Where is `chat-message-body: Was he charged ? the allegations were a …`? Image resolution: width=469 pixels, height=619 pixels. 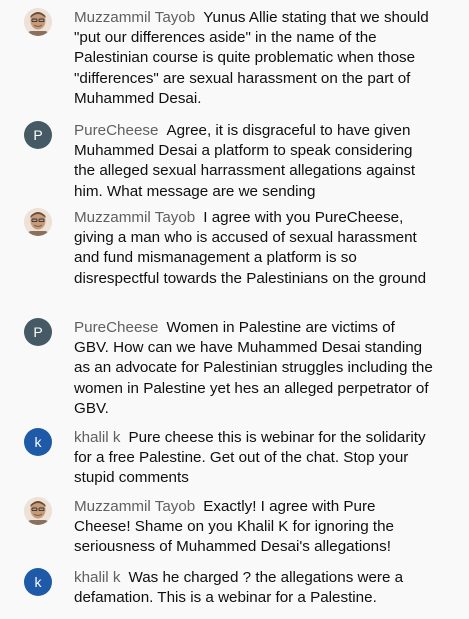
chat-message-body: Was he charged ? the allegations were a … is located at coordinates (239, 588).